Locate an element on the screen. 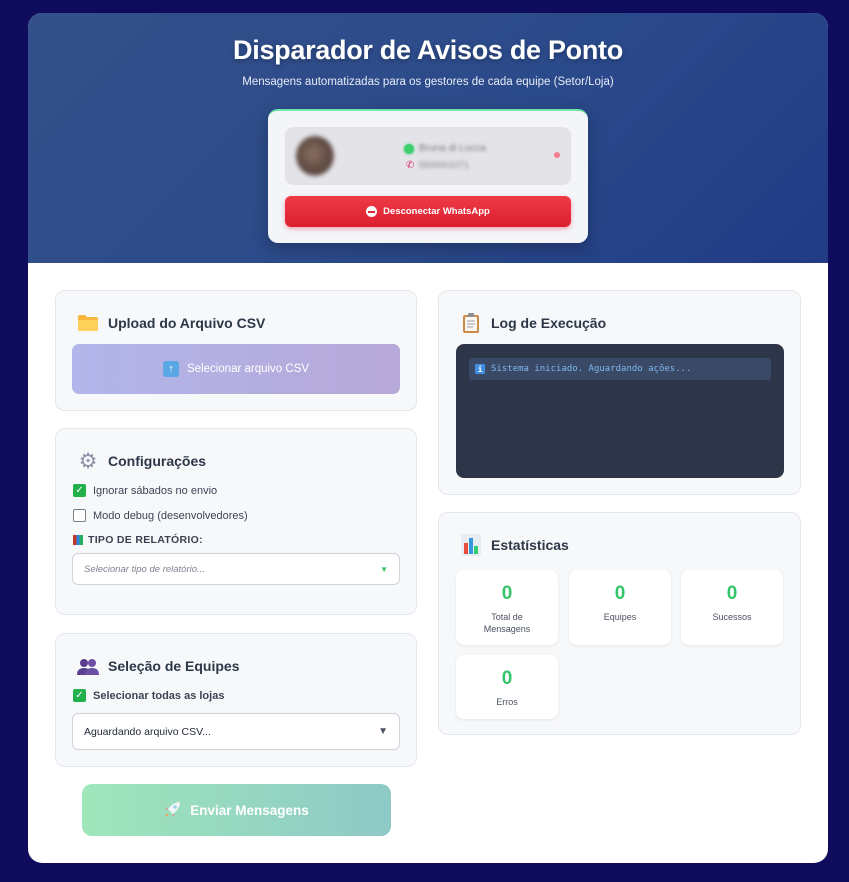 The width and height of the screenshot is (849, 882). profile-phone: 5500001071 is located at coordinates (444, 165).